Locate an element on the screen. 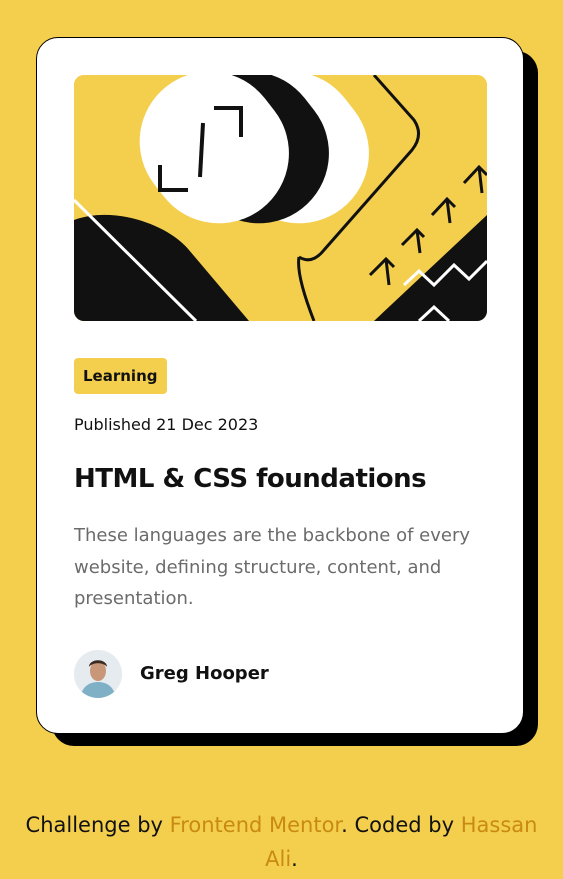 The image size is (563, 879). attribution-middle: . Coded by is located at coordinates (401, 825).